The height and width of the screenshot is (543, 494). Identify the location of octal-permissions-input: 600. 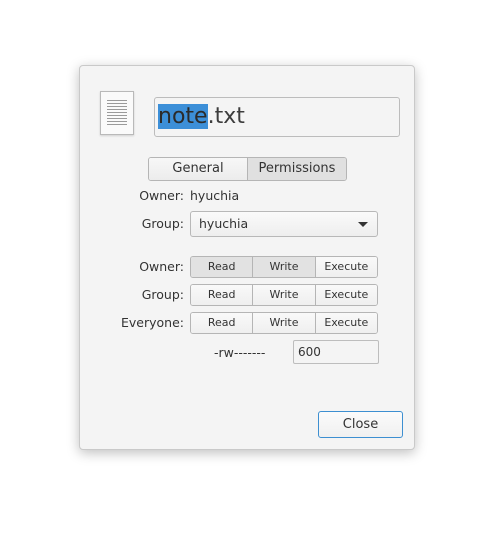
(336, 352).